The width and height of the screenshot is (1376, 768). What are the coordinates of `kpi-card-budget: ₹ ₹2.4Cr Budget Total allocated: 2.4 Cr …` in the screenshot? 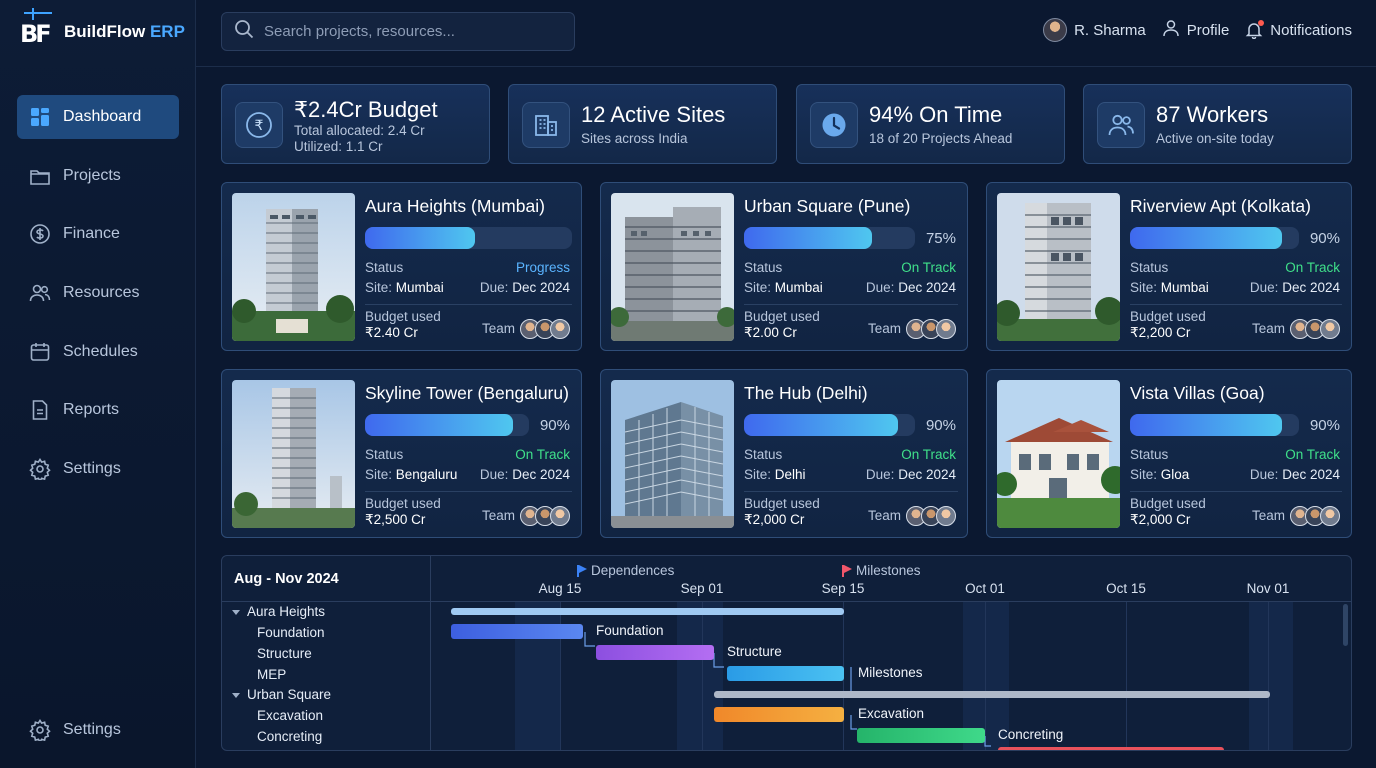 It's located at (355, 124).